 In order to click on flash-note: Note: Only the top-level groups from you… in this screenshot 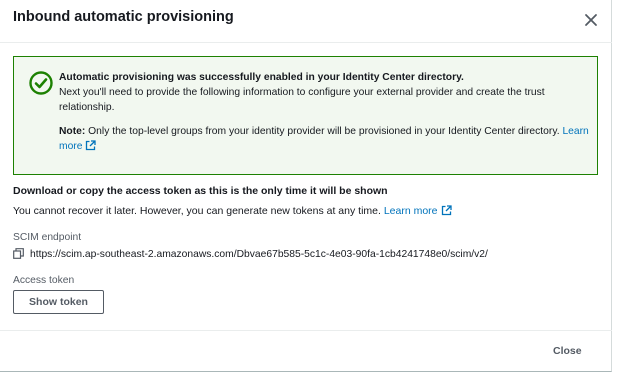, I will do `click(324, 140)`.